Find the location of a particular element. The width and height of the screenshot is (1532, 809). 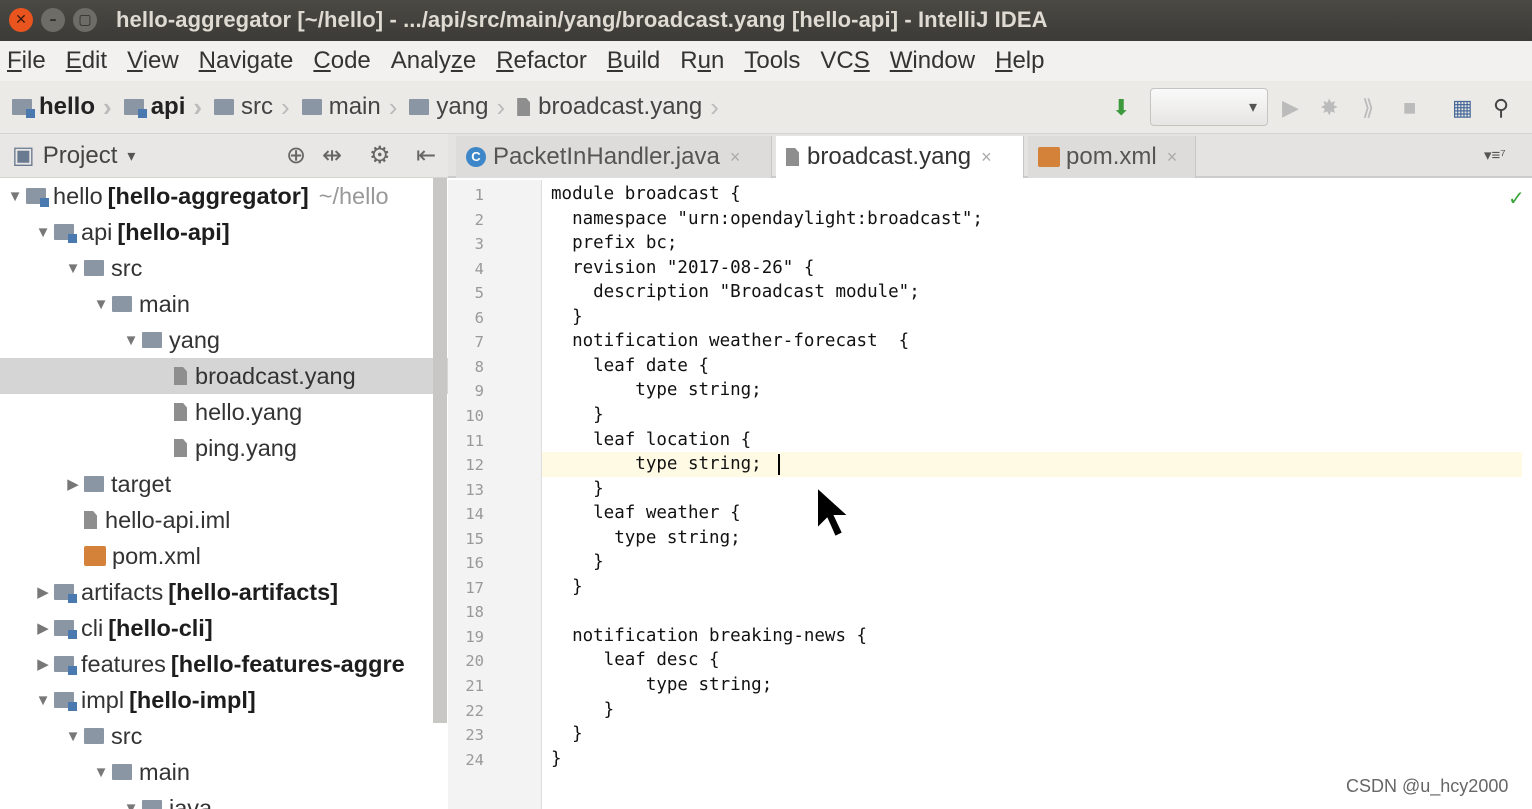

tree-item: pom.xml is located at coordinates (224, 556).